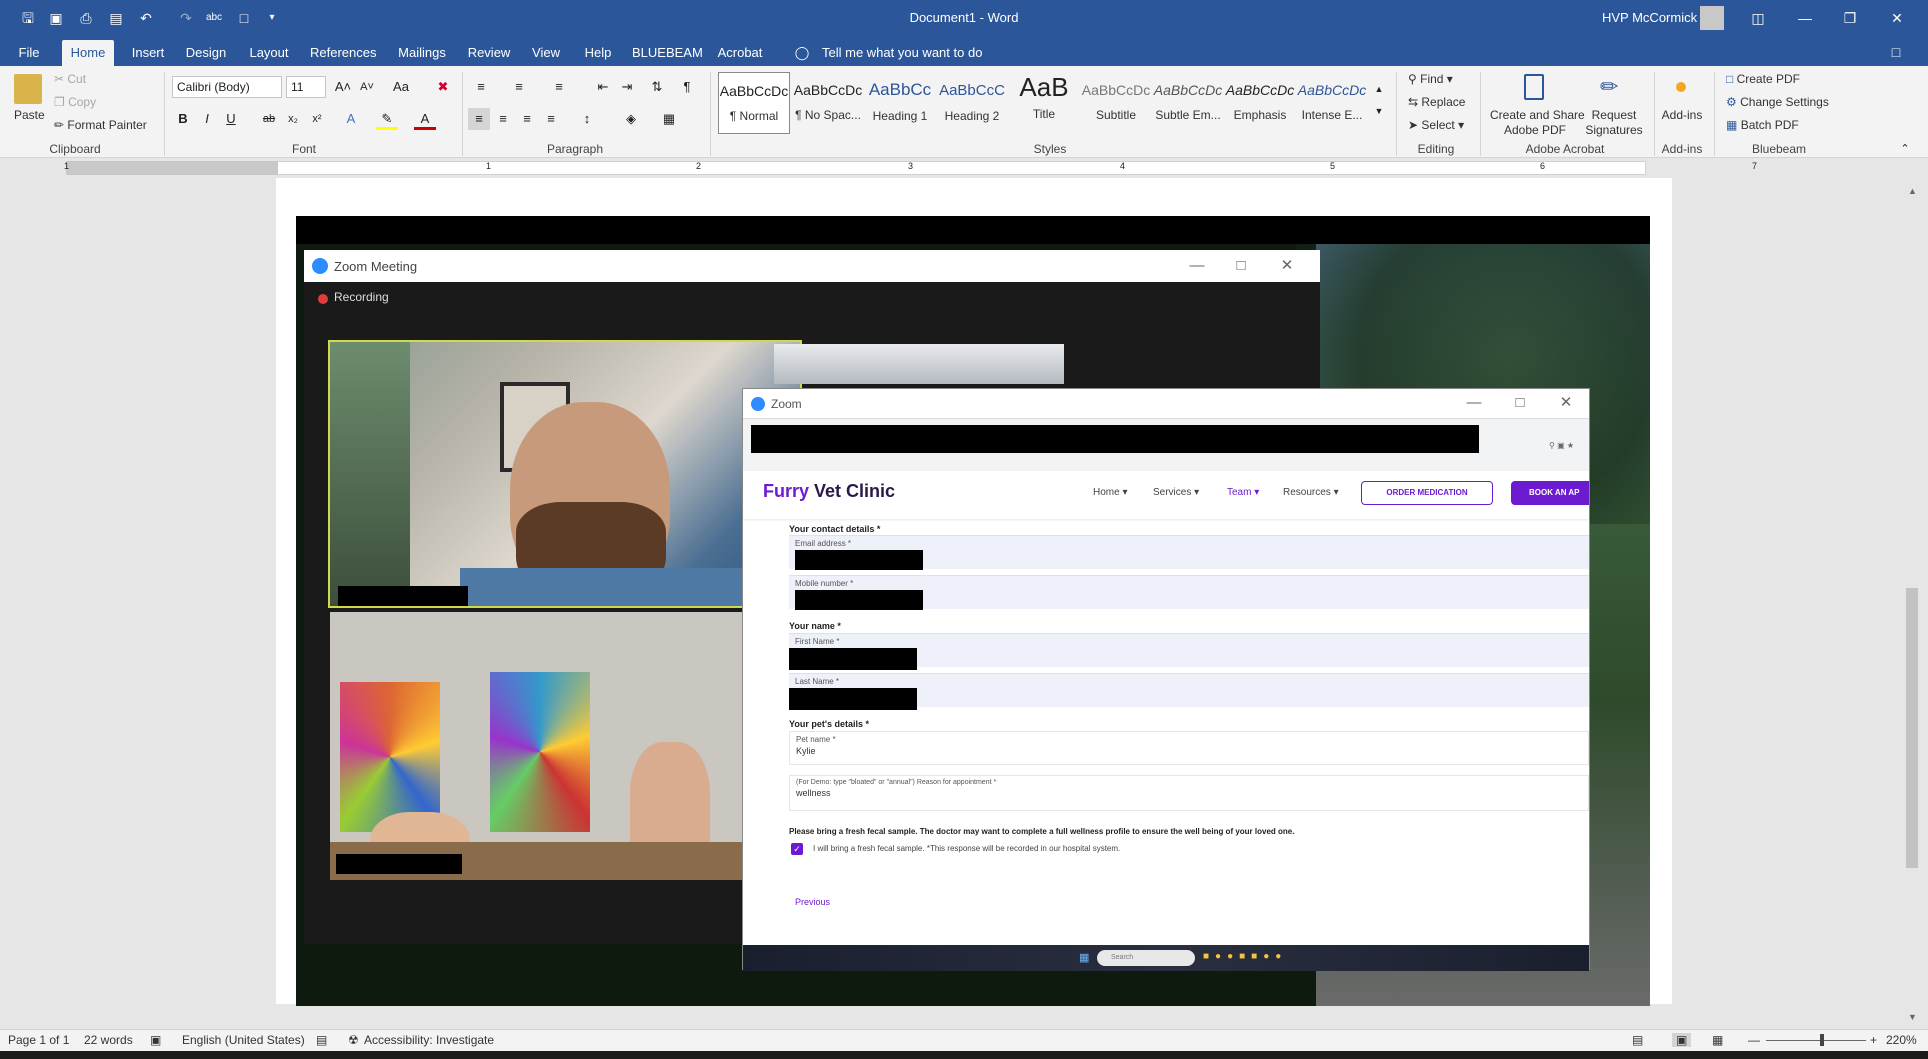 The image size is (1928, 1059). What do you see at coordinates (797, 849) in the screenshot?
I see `fecal-sample-checkbox: ✓` at bounding box center [797, 849].